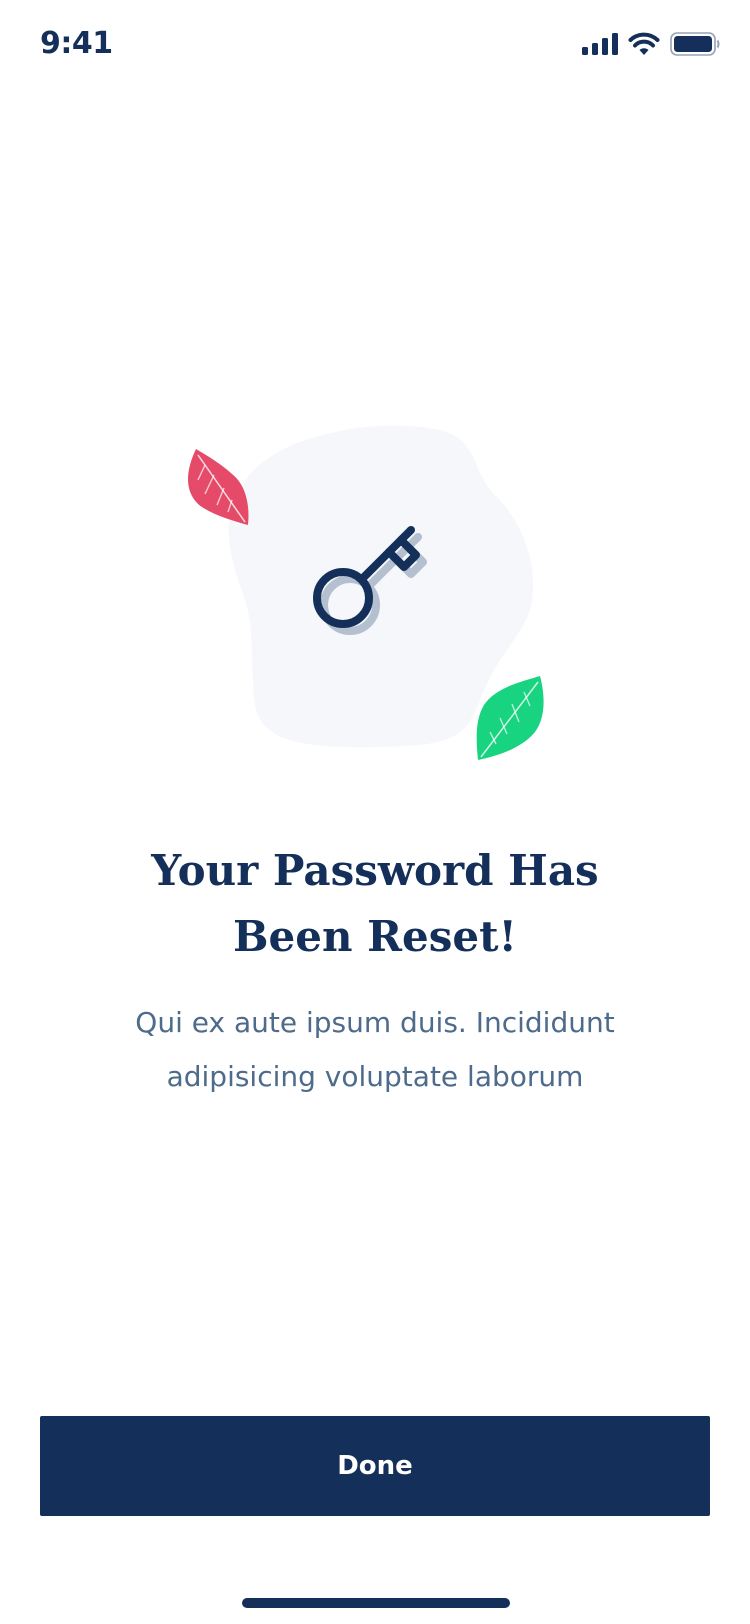 This screenshot has width=750, height=1624. What do you see at coordinates (375, 936) in the screenshot?
I see `title-line-2: Been Reset!` at bounding box center [375, 936].